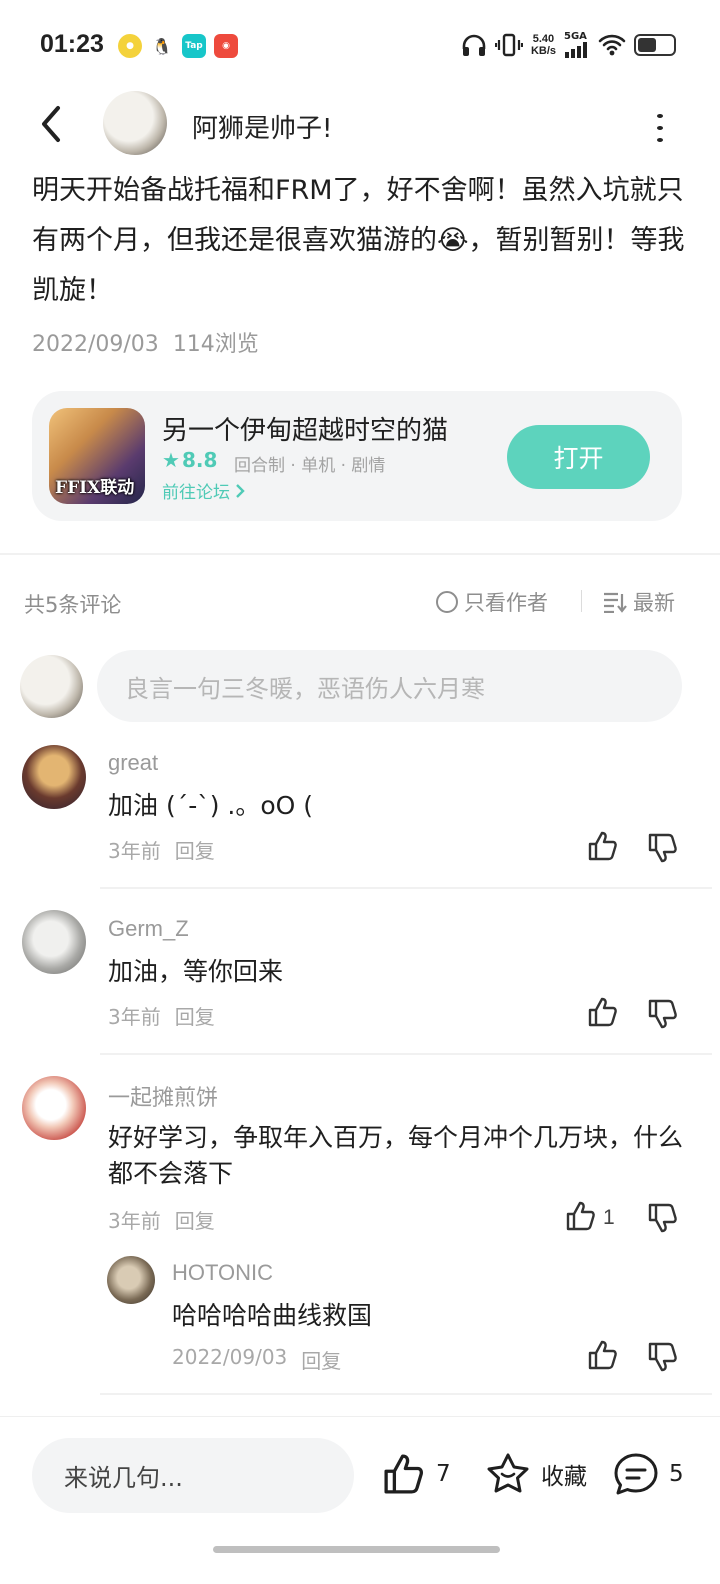 This screenshot has width=720, height=1584. I want to click on notification-icons: ● 🐧 Tap ◉, so click(178, 46).